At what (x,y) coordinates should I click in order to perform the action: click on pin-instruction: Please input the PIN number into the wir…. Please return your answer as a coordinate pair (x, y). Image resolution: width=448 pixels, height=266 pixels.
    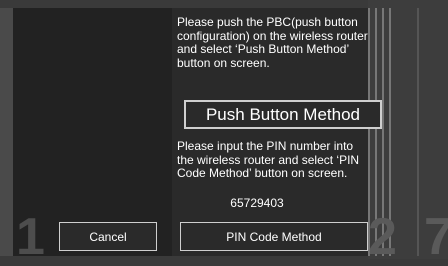
    Looking at the image, I should click on (268, 159).